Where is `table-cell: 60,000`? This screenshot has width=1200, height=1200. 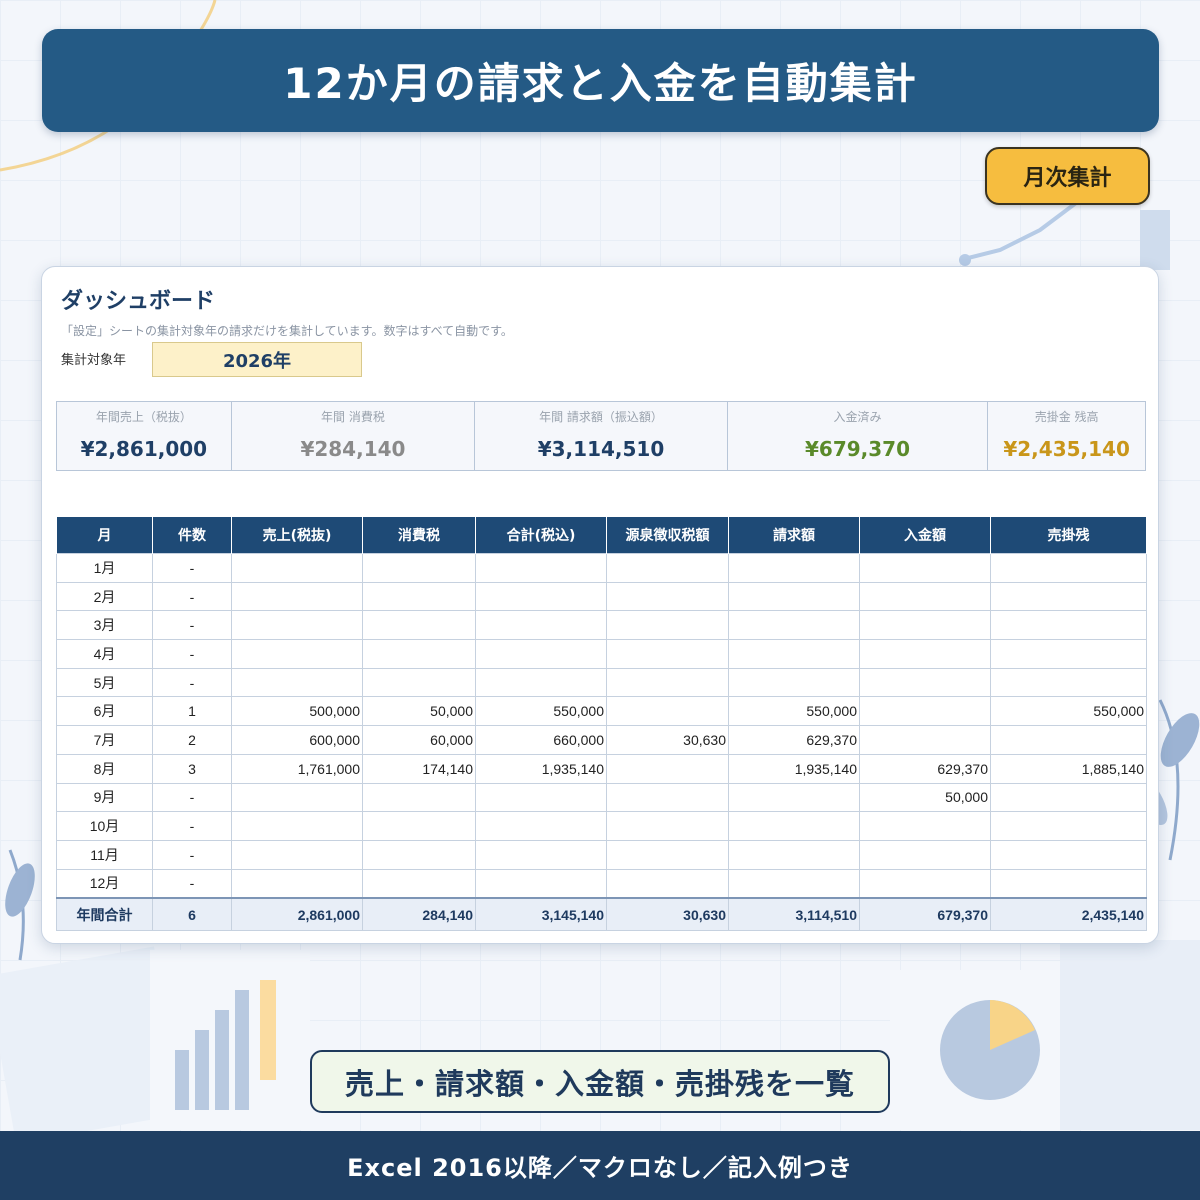 table-cell: 60,000 is located at coordinates (419, 740).